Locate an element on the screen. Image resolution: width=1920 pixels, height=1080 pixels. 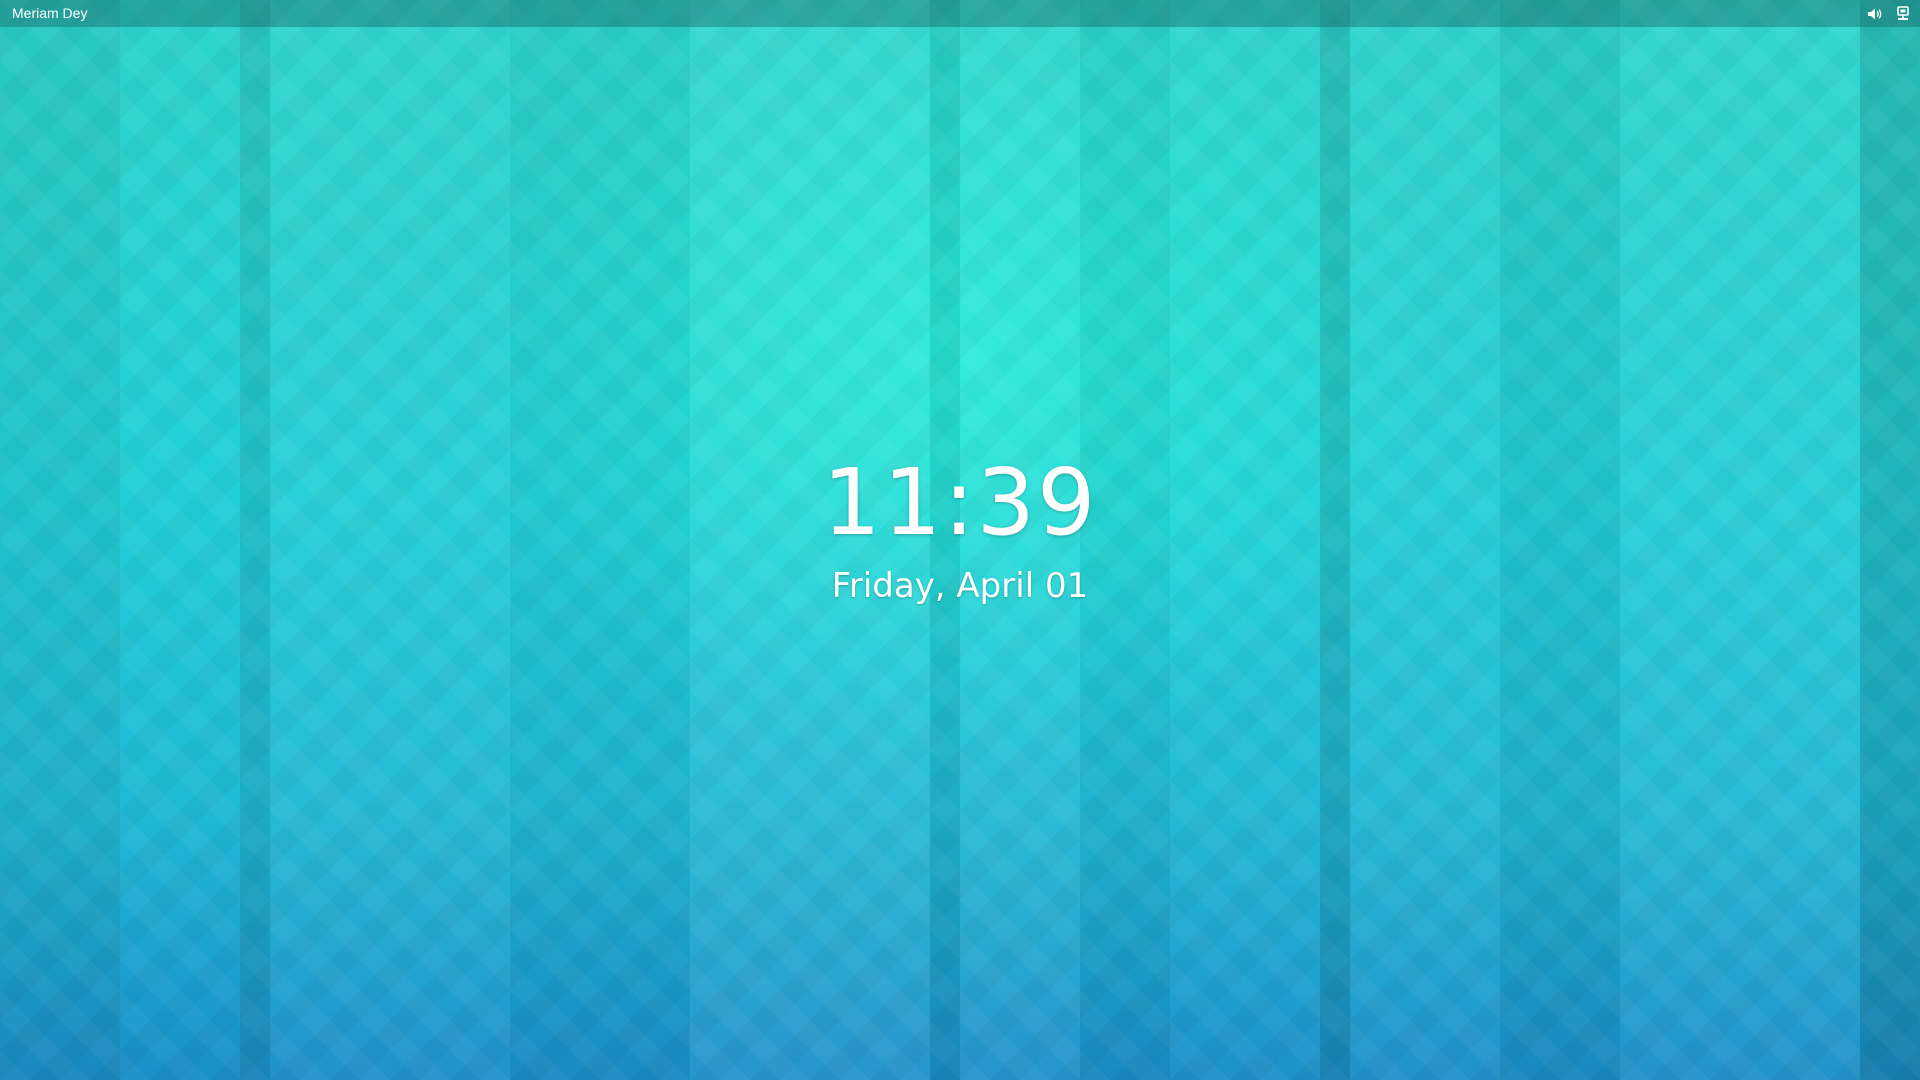
system-tray is located at coordinates (1889, 13).